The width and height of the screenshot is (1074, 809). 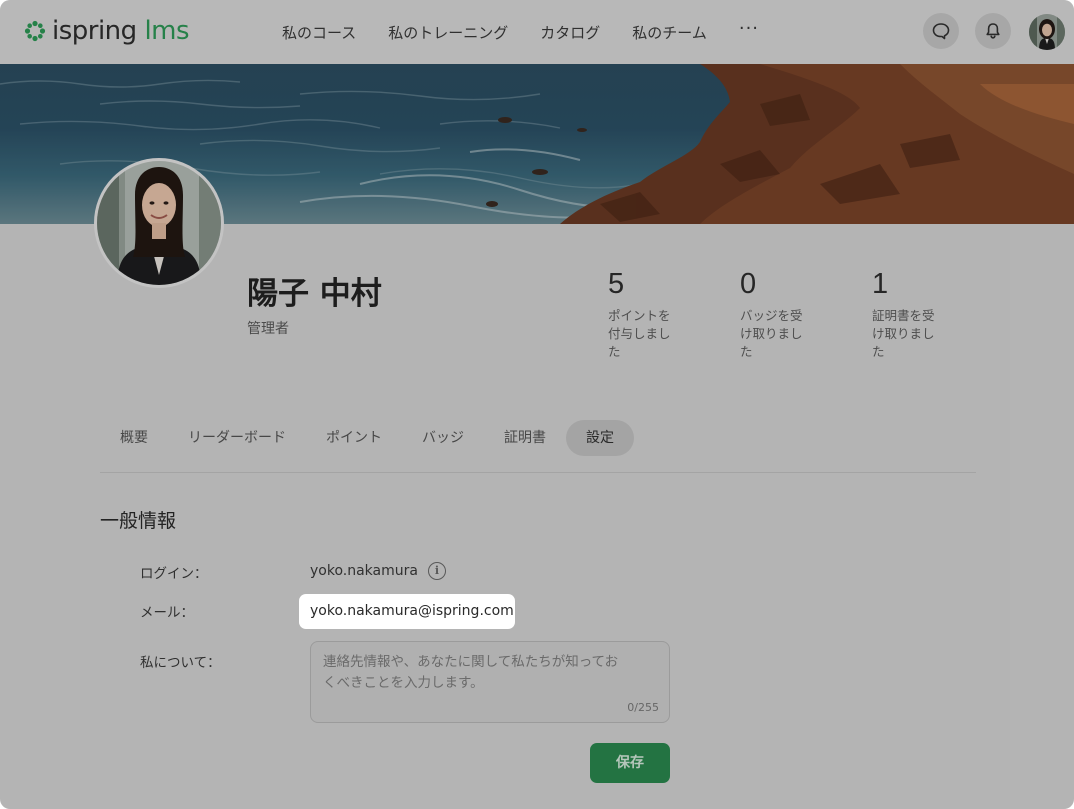 I want to click on profile-tabs: 概要 リーダーボード ポイント バッジ 証明書 設定, so click(x=367, y=438).